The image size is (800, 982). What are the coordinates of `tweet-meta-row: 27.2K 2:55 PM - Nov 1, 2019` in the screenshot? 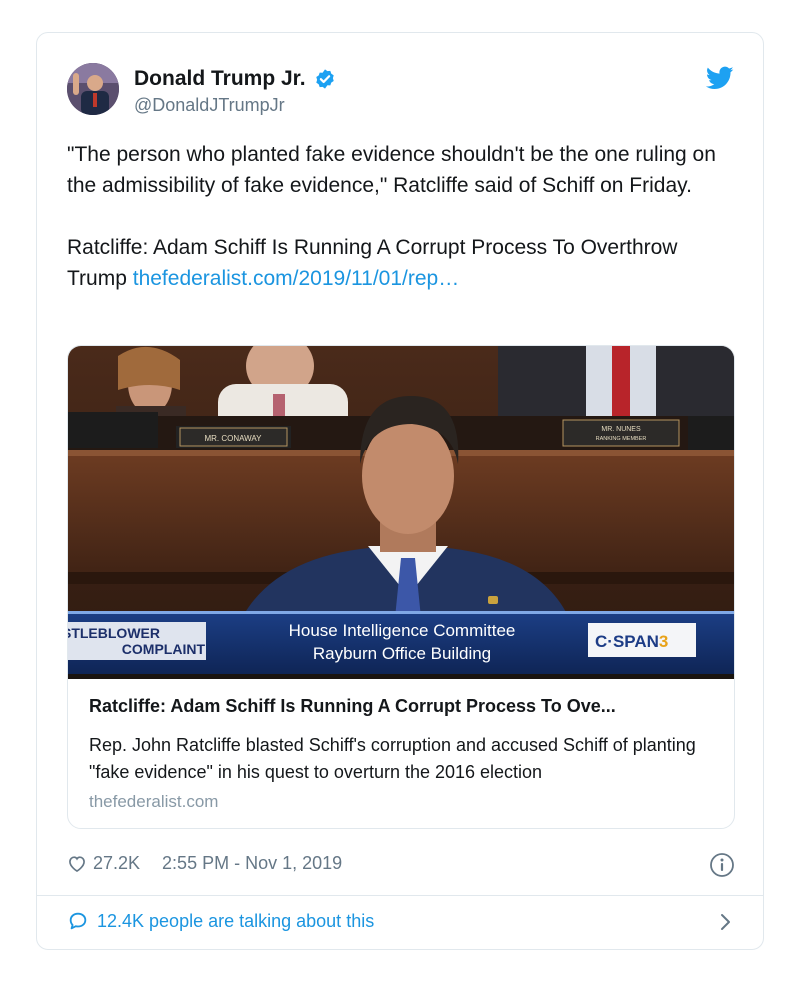 It's located at (204, 863).